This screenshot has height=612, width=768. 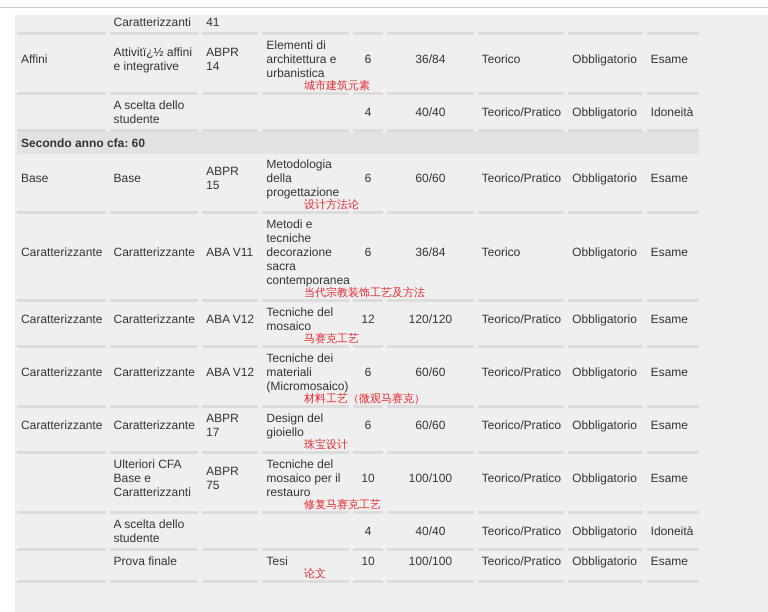 What do you see at coordinates (300, 319) in the screenshot?
I see `table-cell-text: Tecniche del mosaico` at bounding box center [300, 319].